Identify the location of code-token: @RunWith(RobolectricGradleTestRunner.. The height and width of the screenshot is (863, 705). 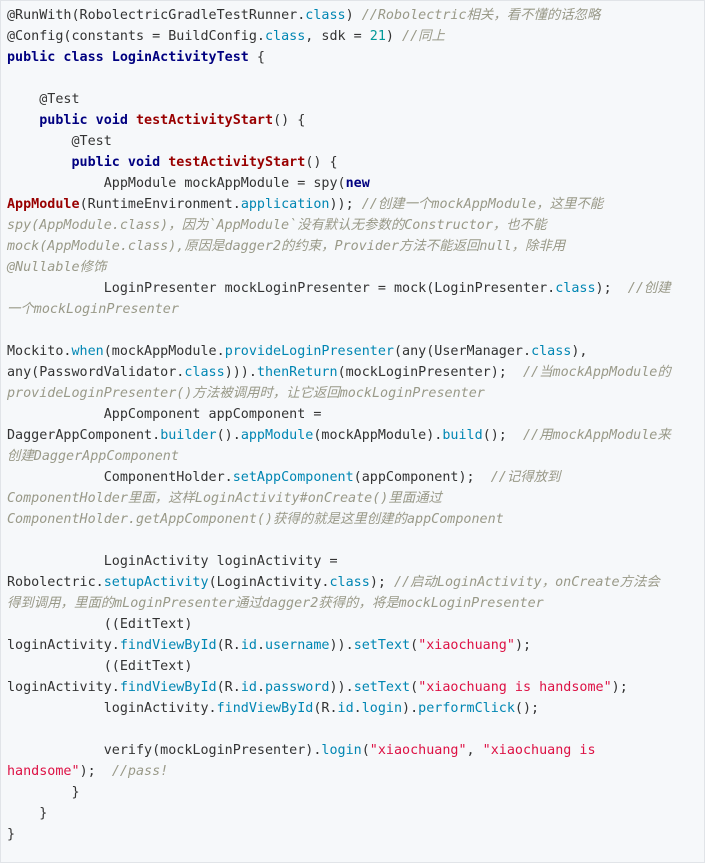
(156, 15).